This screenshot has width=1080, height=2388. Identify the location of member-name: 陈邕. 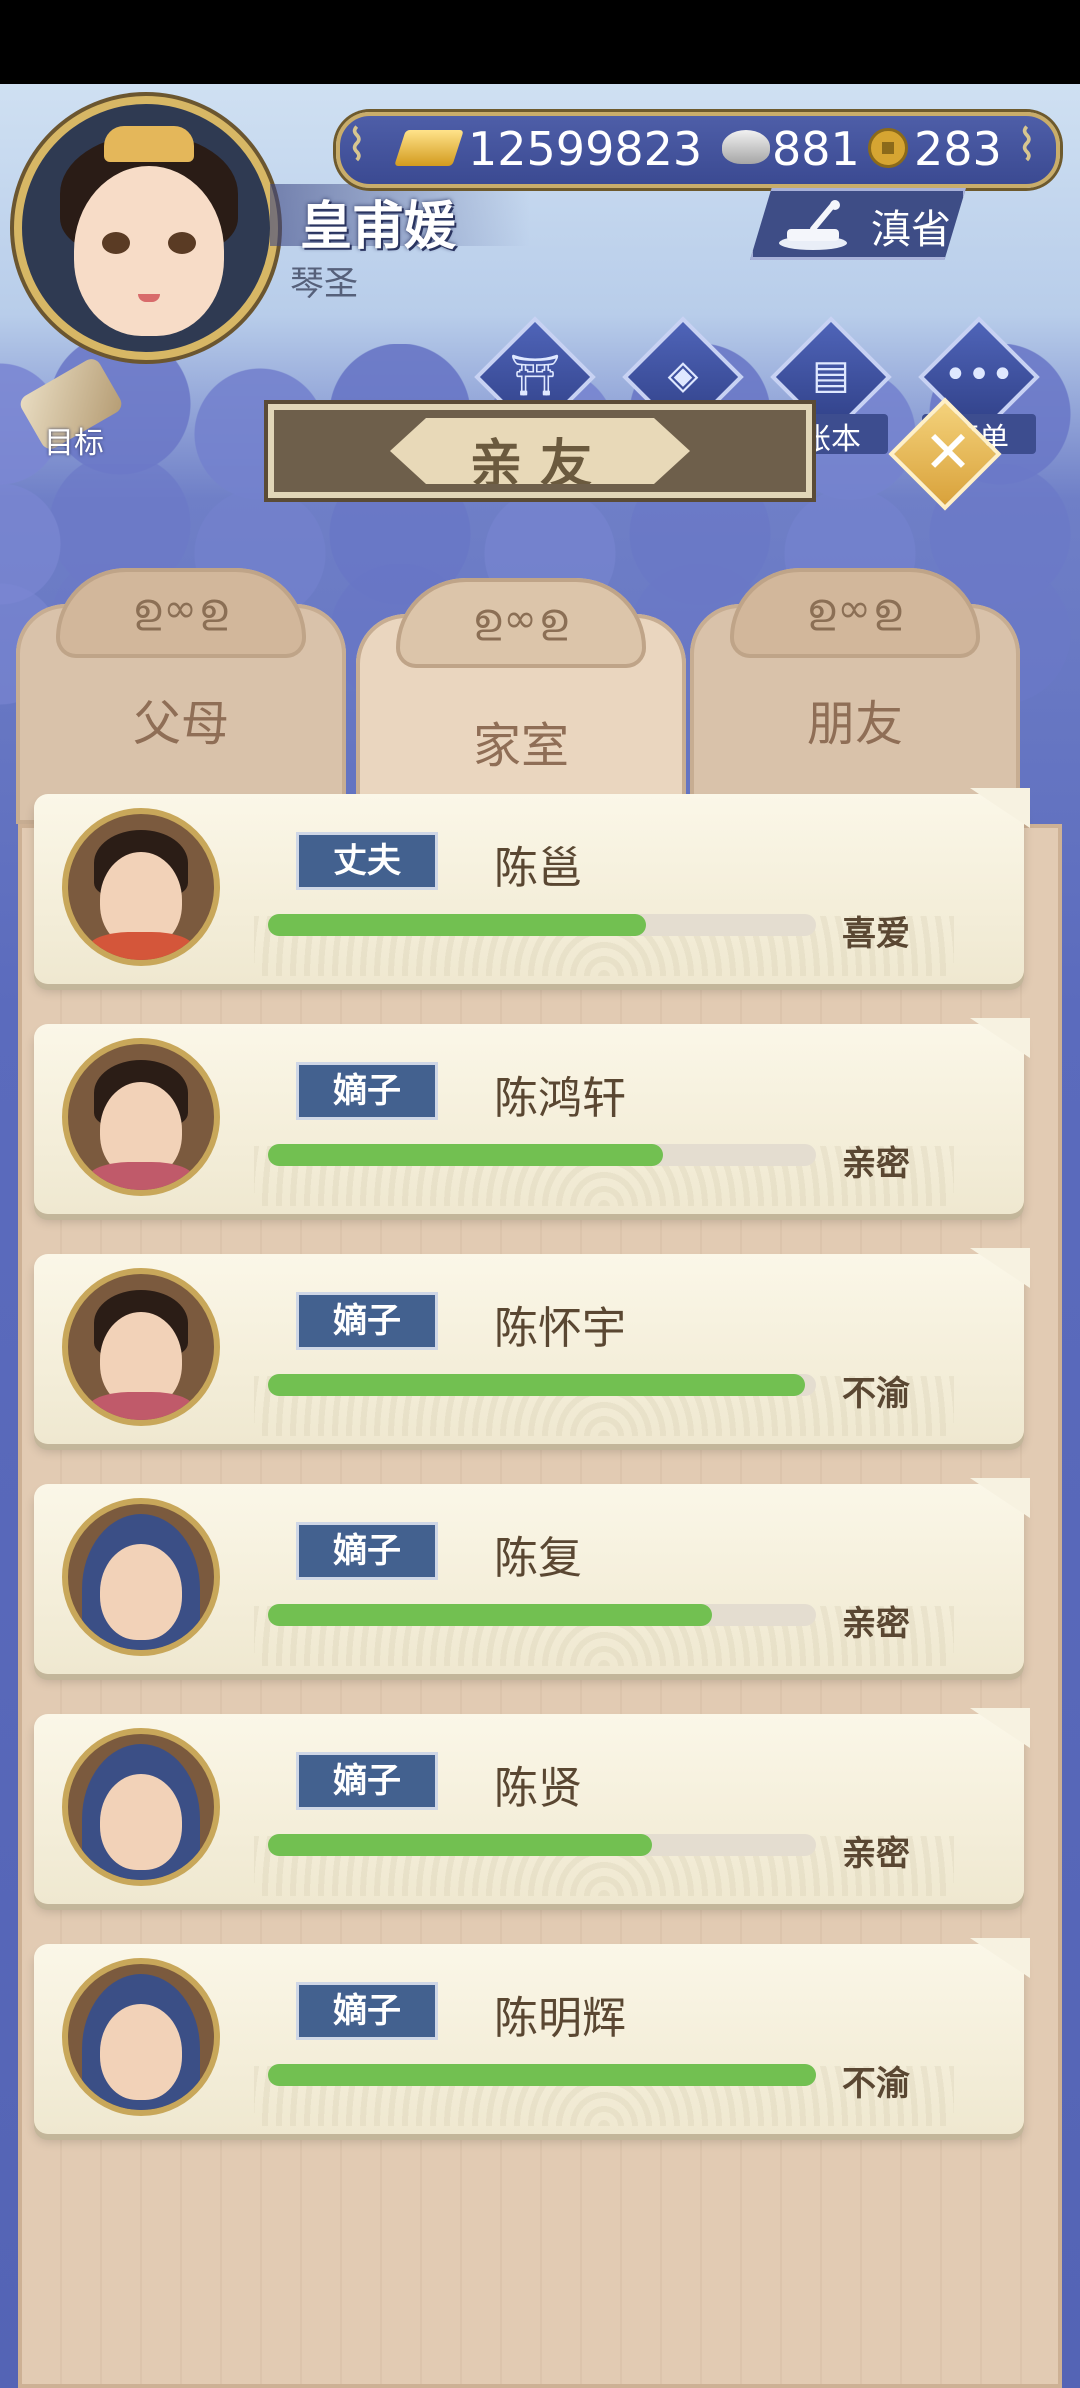
(538, 868).